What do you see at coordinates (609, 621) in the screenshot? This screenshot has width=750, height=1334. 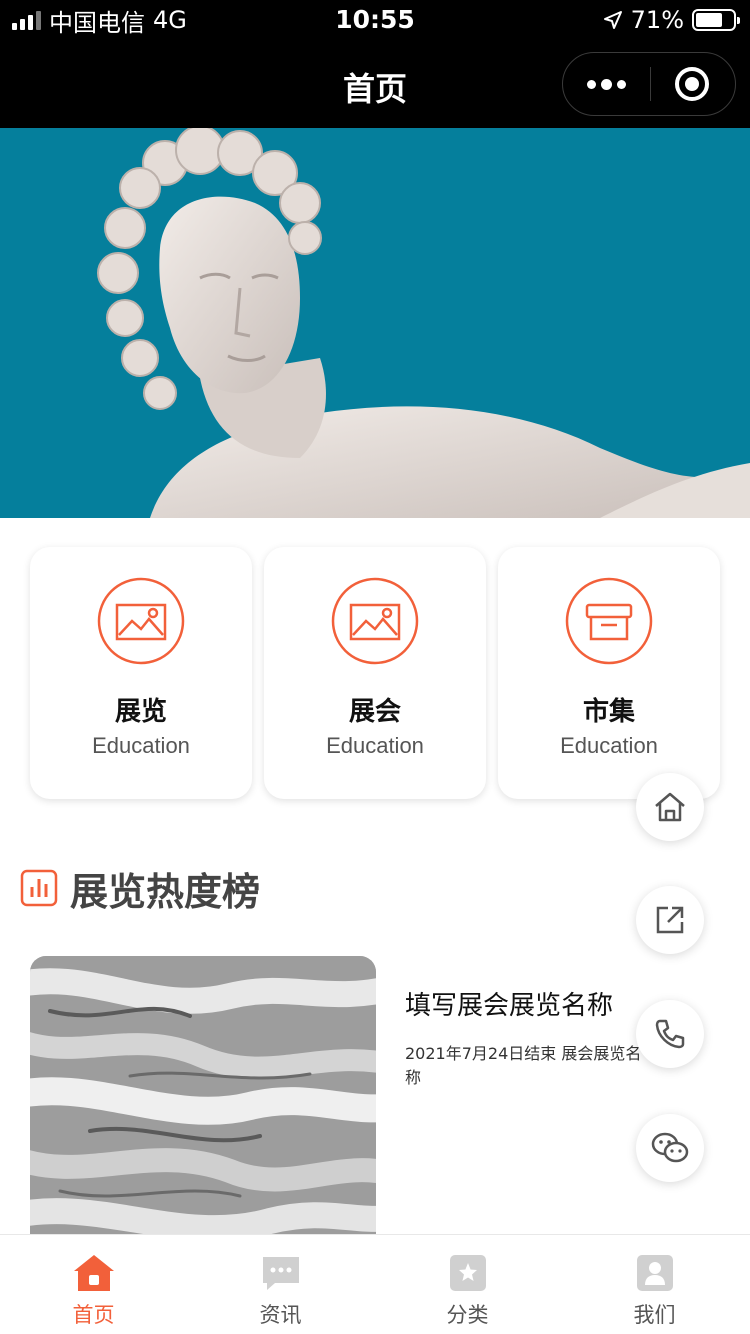 I see `shop-box-icon` at bounding box center [609, 621].